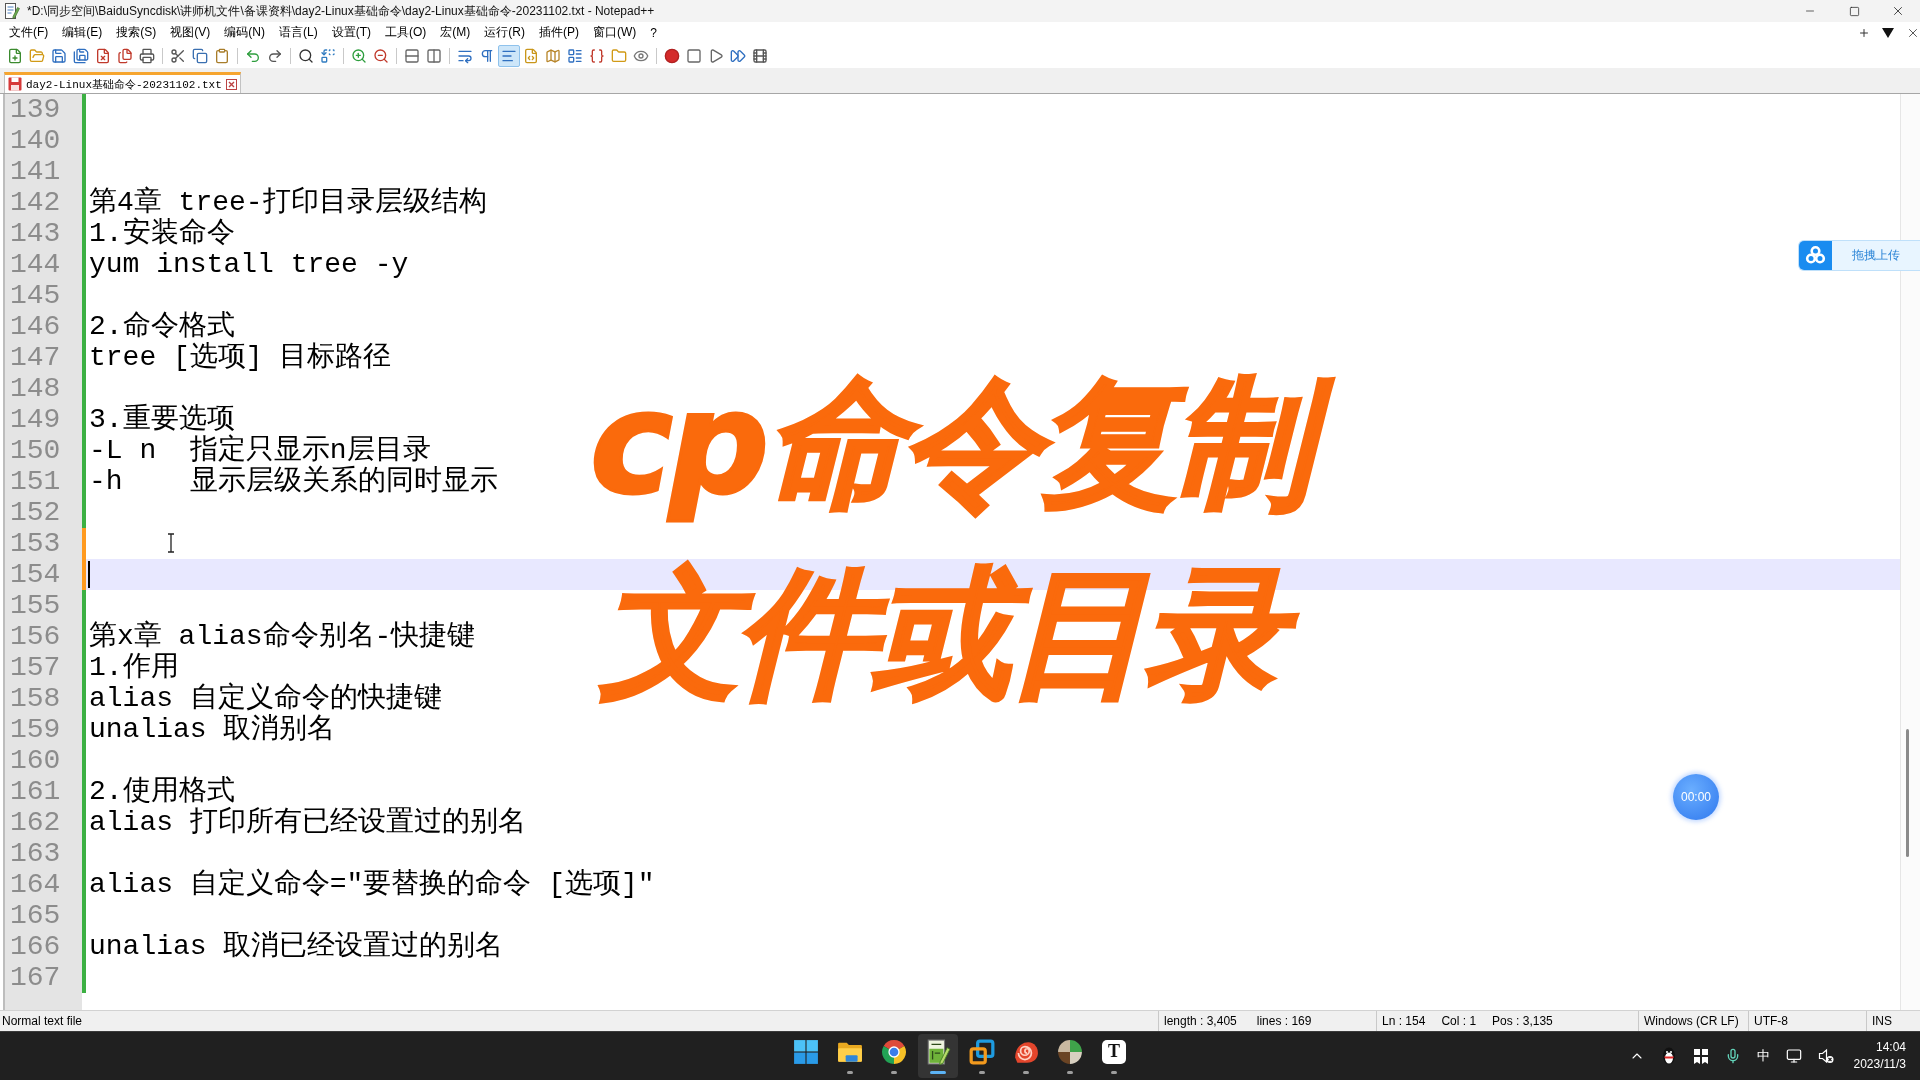  Describe the element at coordinates (103, 55) in the screenshot. I see `file-x-icon` at that location.